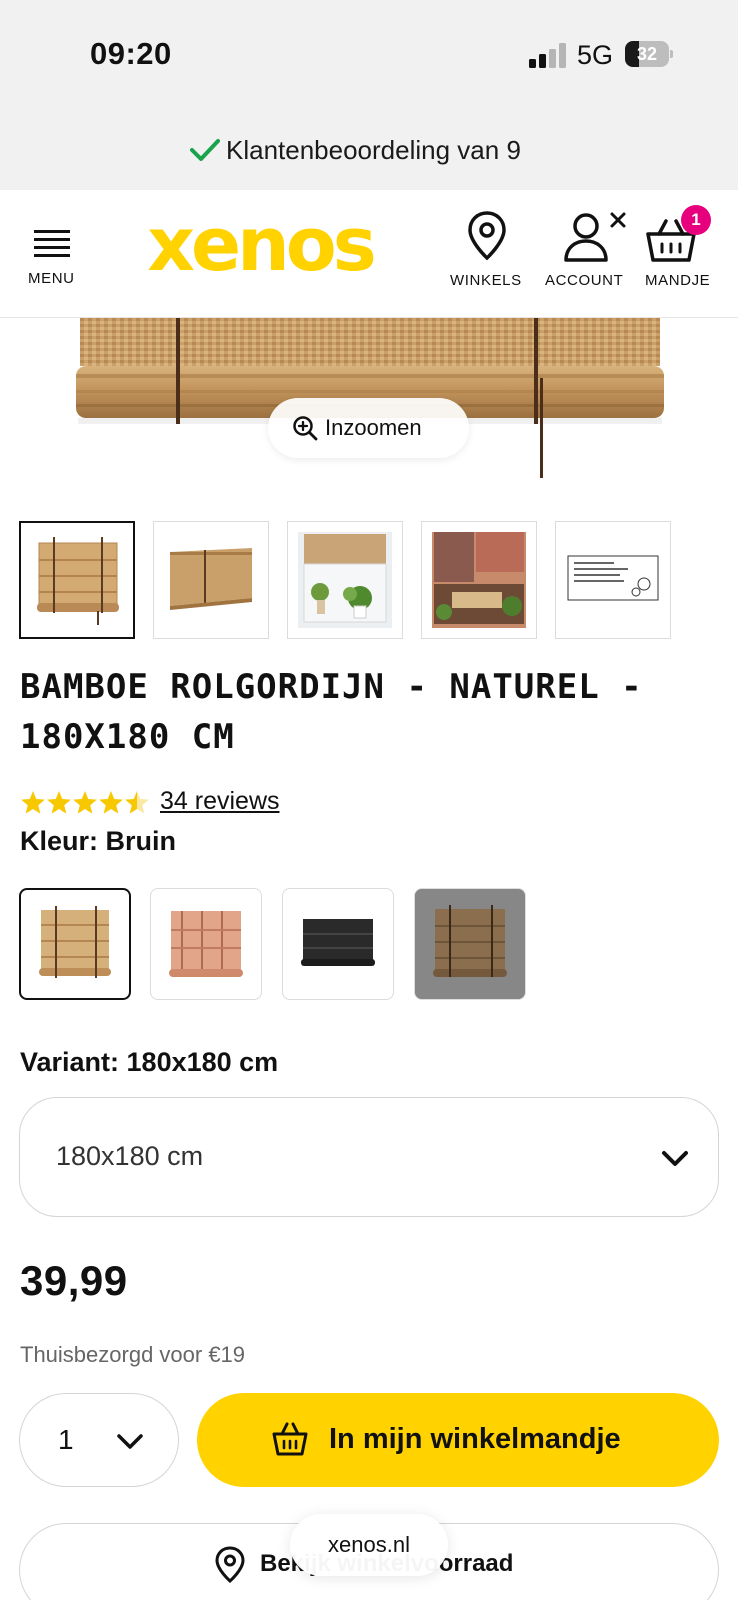 This screenshot has height=1600, width=738. Describe the element at coordinates (373, 150) in the screenshot. I see `usp-text: Klantenbeoordeling van 9` at that location.